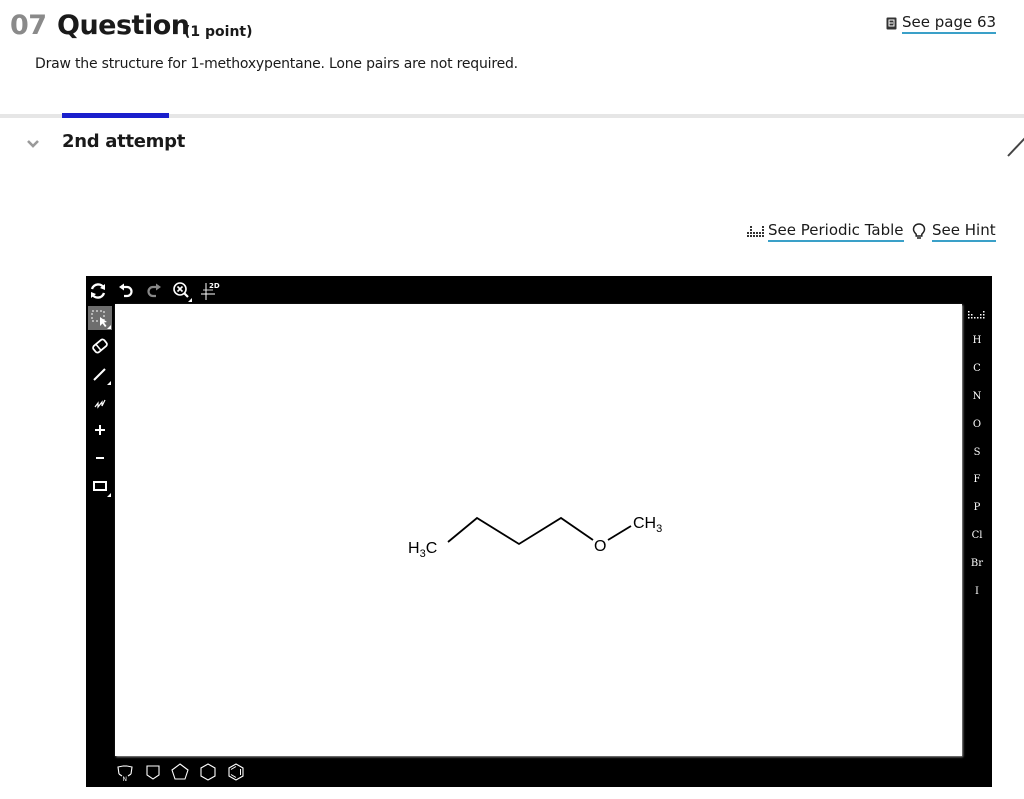 Image resolution: width=1024 pixels, height=799 pixels. Describe the element at coordinates (100, 458) in the screenshot. I see `minus-icon` at that location.